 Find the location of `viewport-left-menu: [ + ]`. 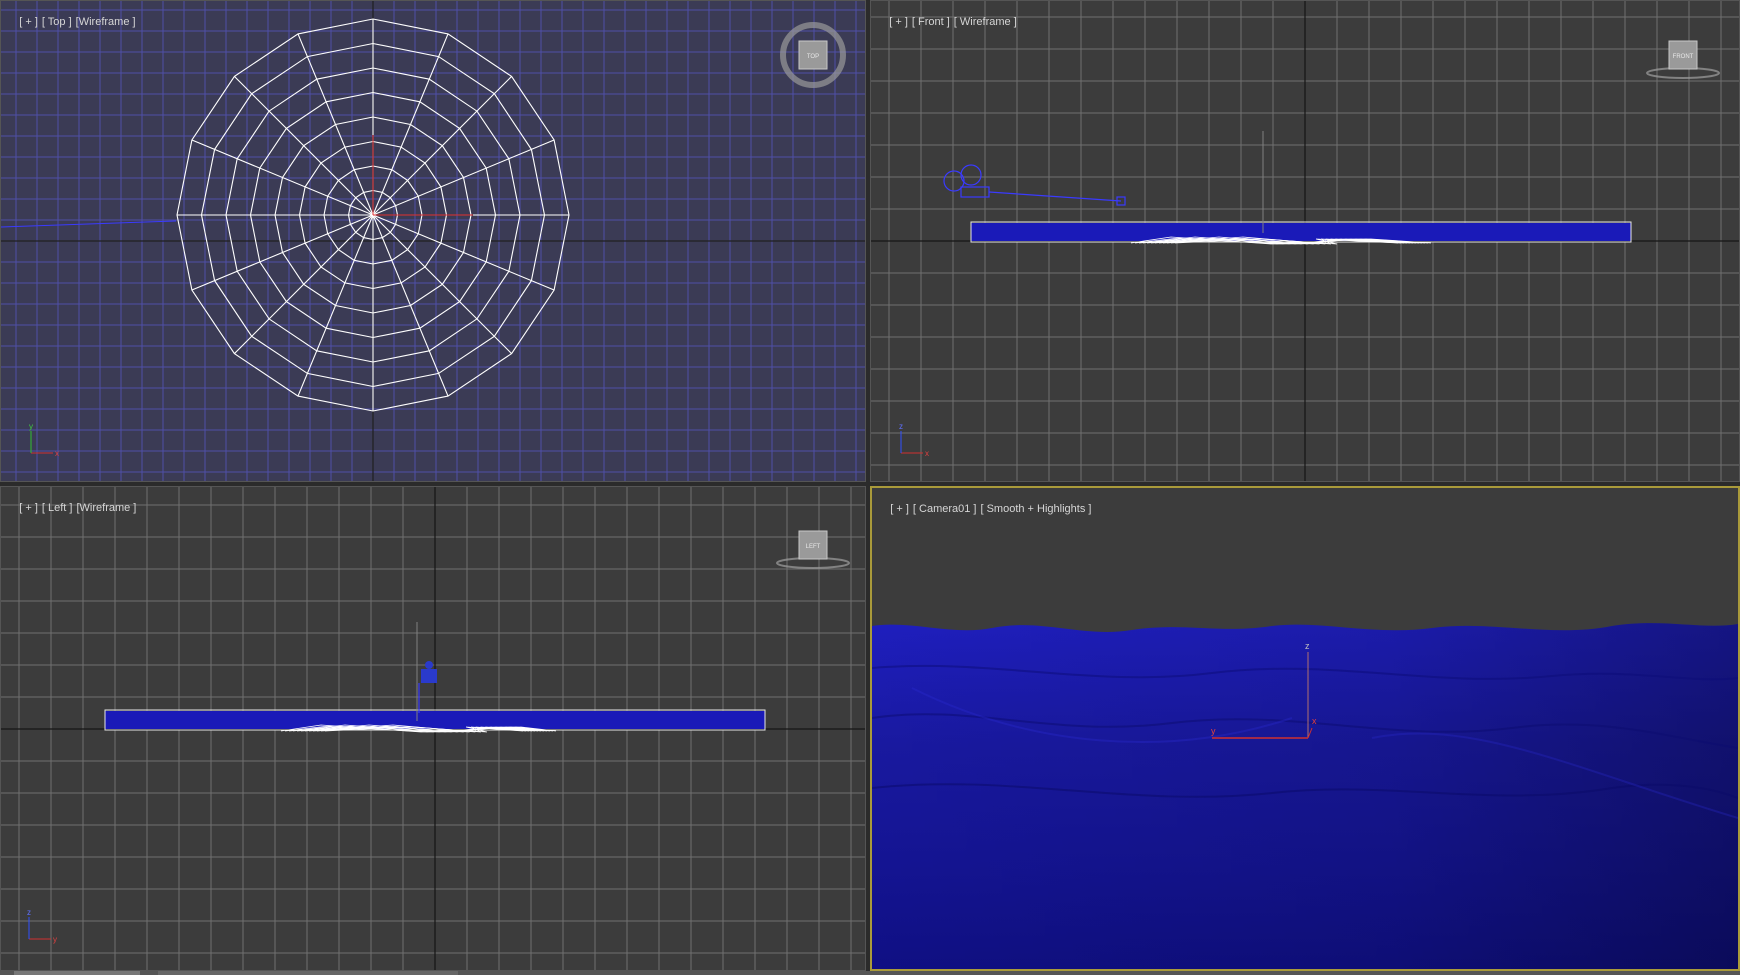

viewport-left-menu: [ + ] is located at coordinates (28, 508).